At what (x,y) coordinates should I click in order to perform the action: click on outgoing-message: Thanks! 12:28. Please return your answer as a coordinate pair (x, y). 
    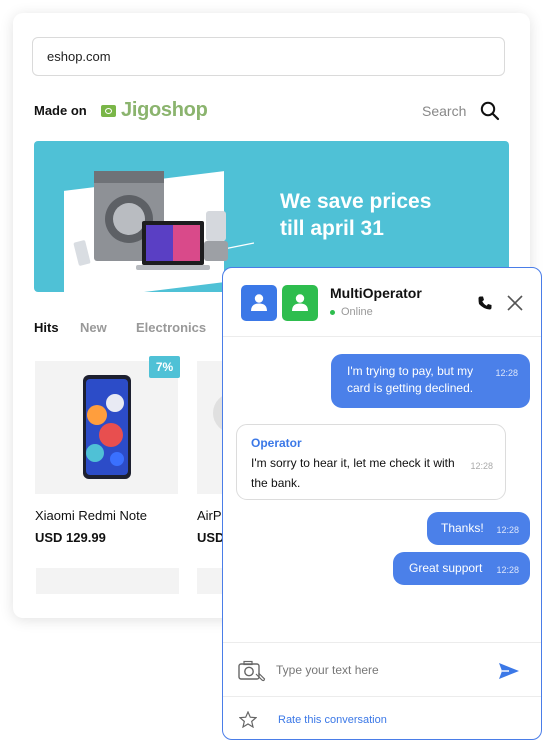
    Looking at the image, I should click on (478, 528).